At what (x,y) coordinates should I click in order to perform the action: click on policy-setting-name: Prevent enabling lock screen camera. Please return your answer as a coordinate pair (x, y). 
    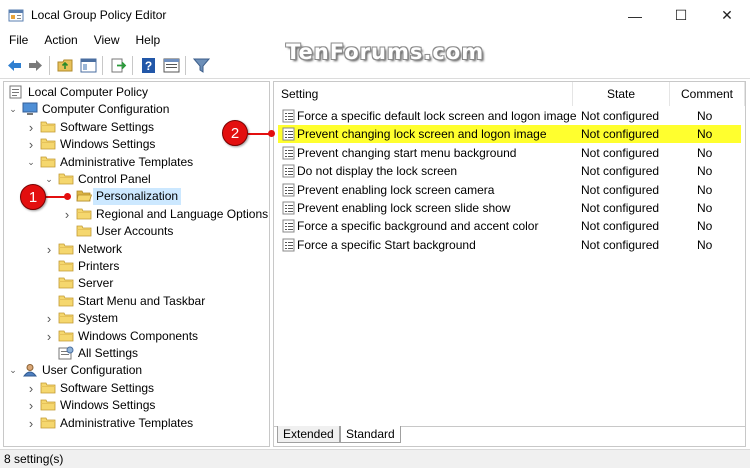
    Looking at the image, I should click on (396, 189).